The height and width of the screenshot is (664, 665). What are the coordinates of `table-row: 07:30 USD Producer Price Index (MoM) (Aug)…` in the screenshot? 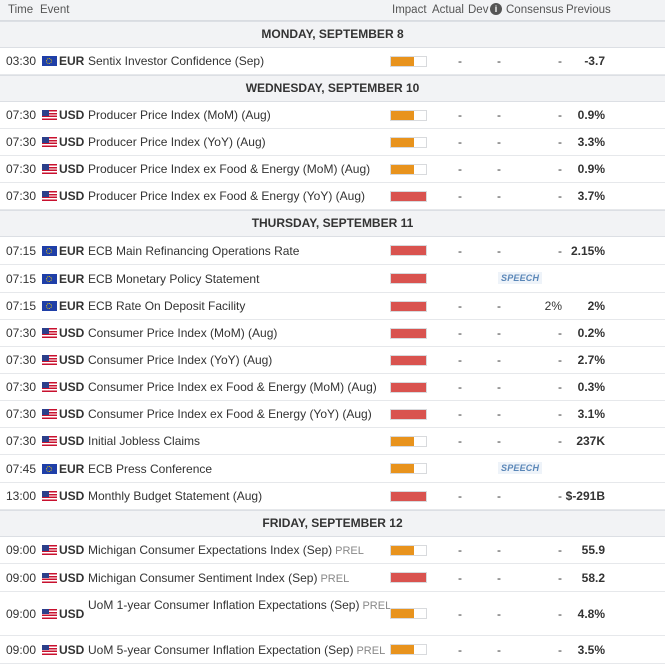 It's located at (332, 115).